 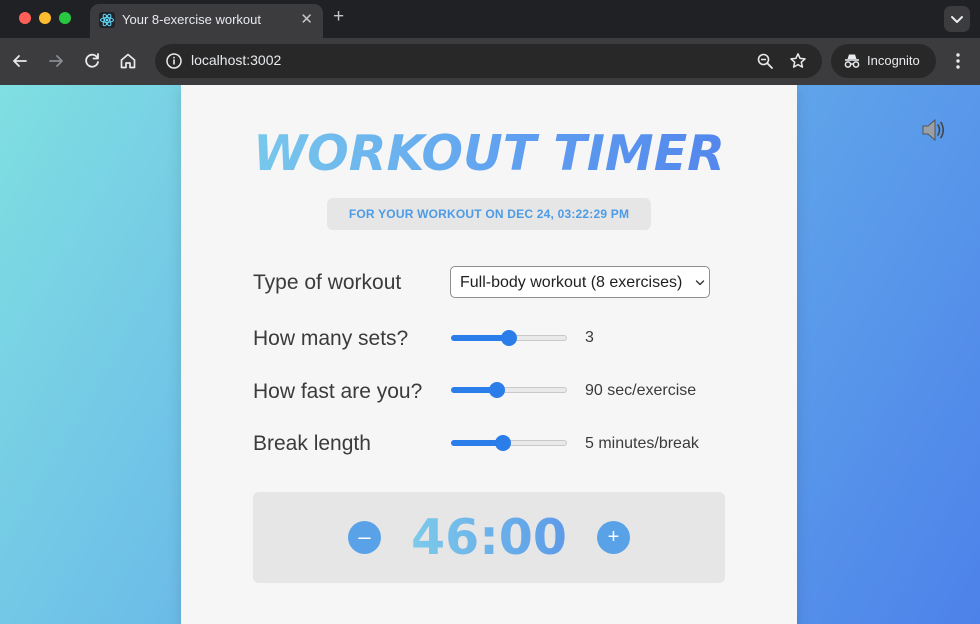 I want to click on speed-value: 90 sec/exercise, so click(x=641, y=390).